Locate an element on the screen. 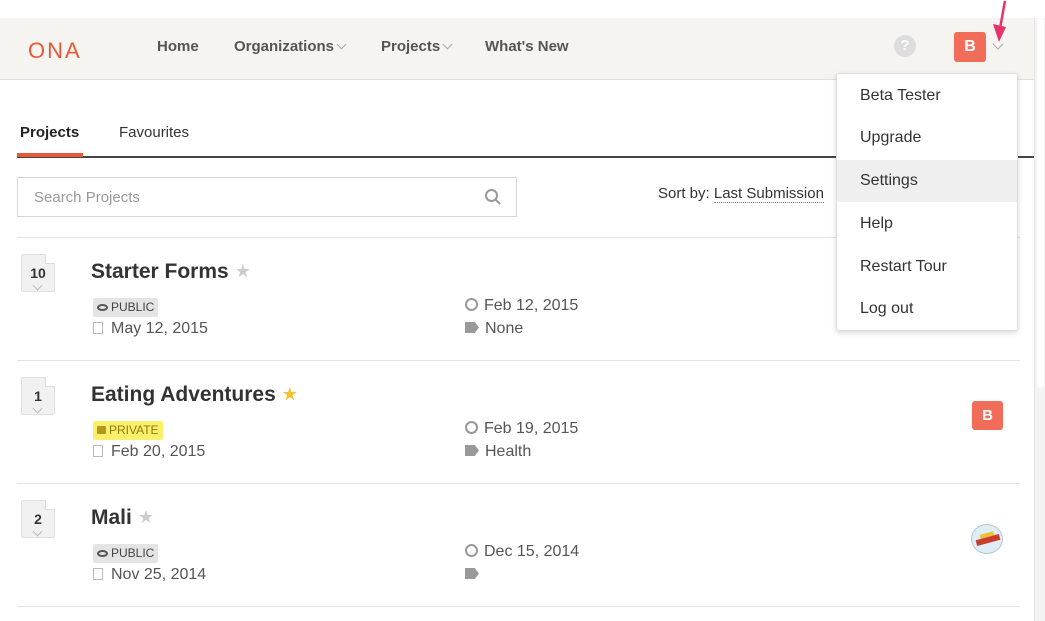 The height and width of the screenshot is (621, 1045). top-strip is located at coordinates (522, 9).